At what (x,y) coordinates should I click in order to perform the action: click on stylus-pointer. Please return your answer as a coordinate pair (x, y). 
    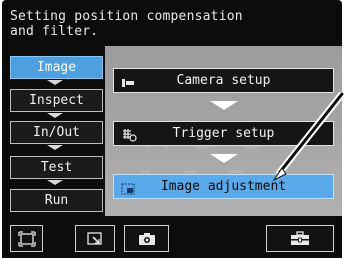
    Looking at the image, I should click on (308, 137).